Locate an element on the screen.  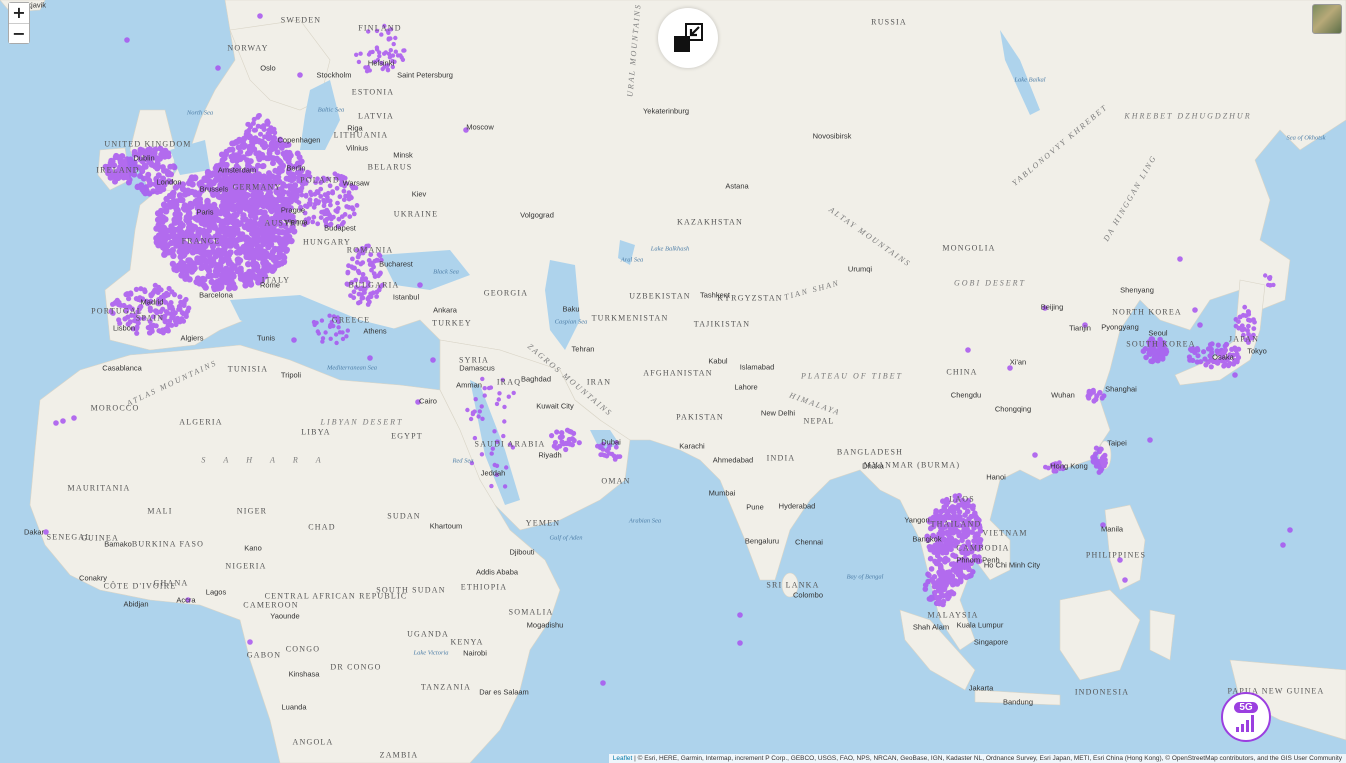
zoom-out-button: − is located at coordinates (19, 33).